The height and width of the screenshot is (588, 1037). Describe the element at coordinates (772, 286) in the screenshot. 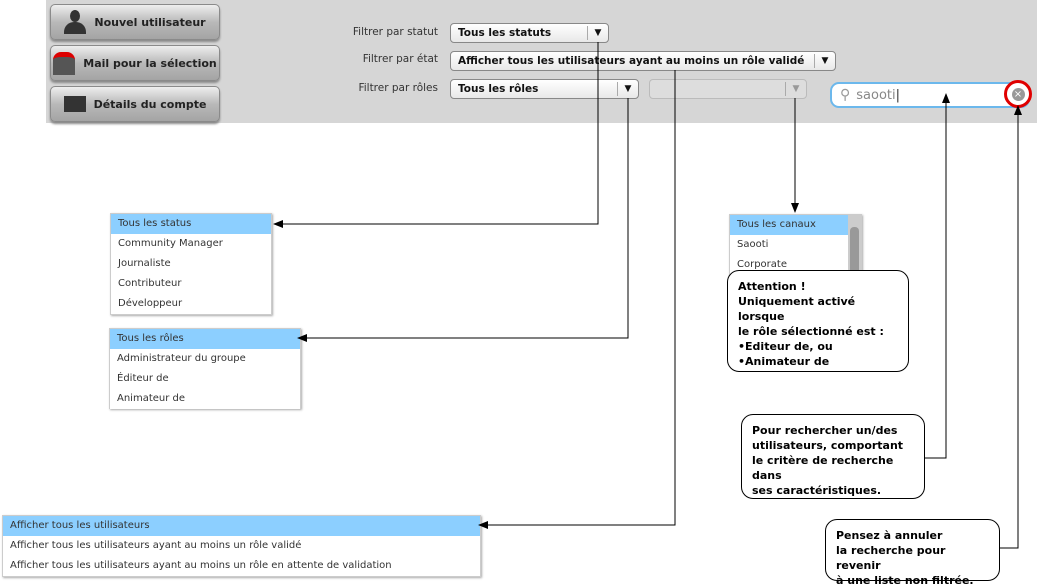

I see `callout-line: Attention !` at that location.